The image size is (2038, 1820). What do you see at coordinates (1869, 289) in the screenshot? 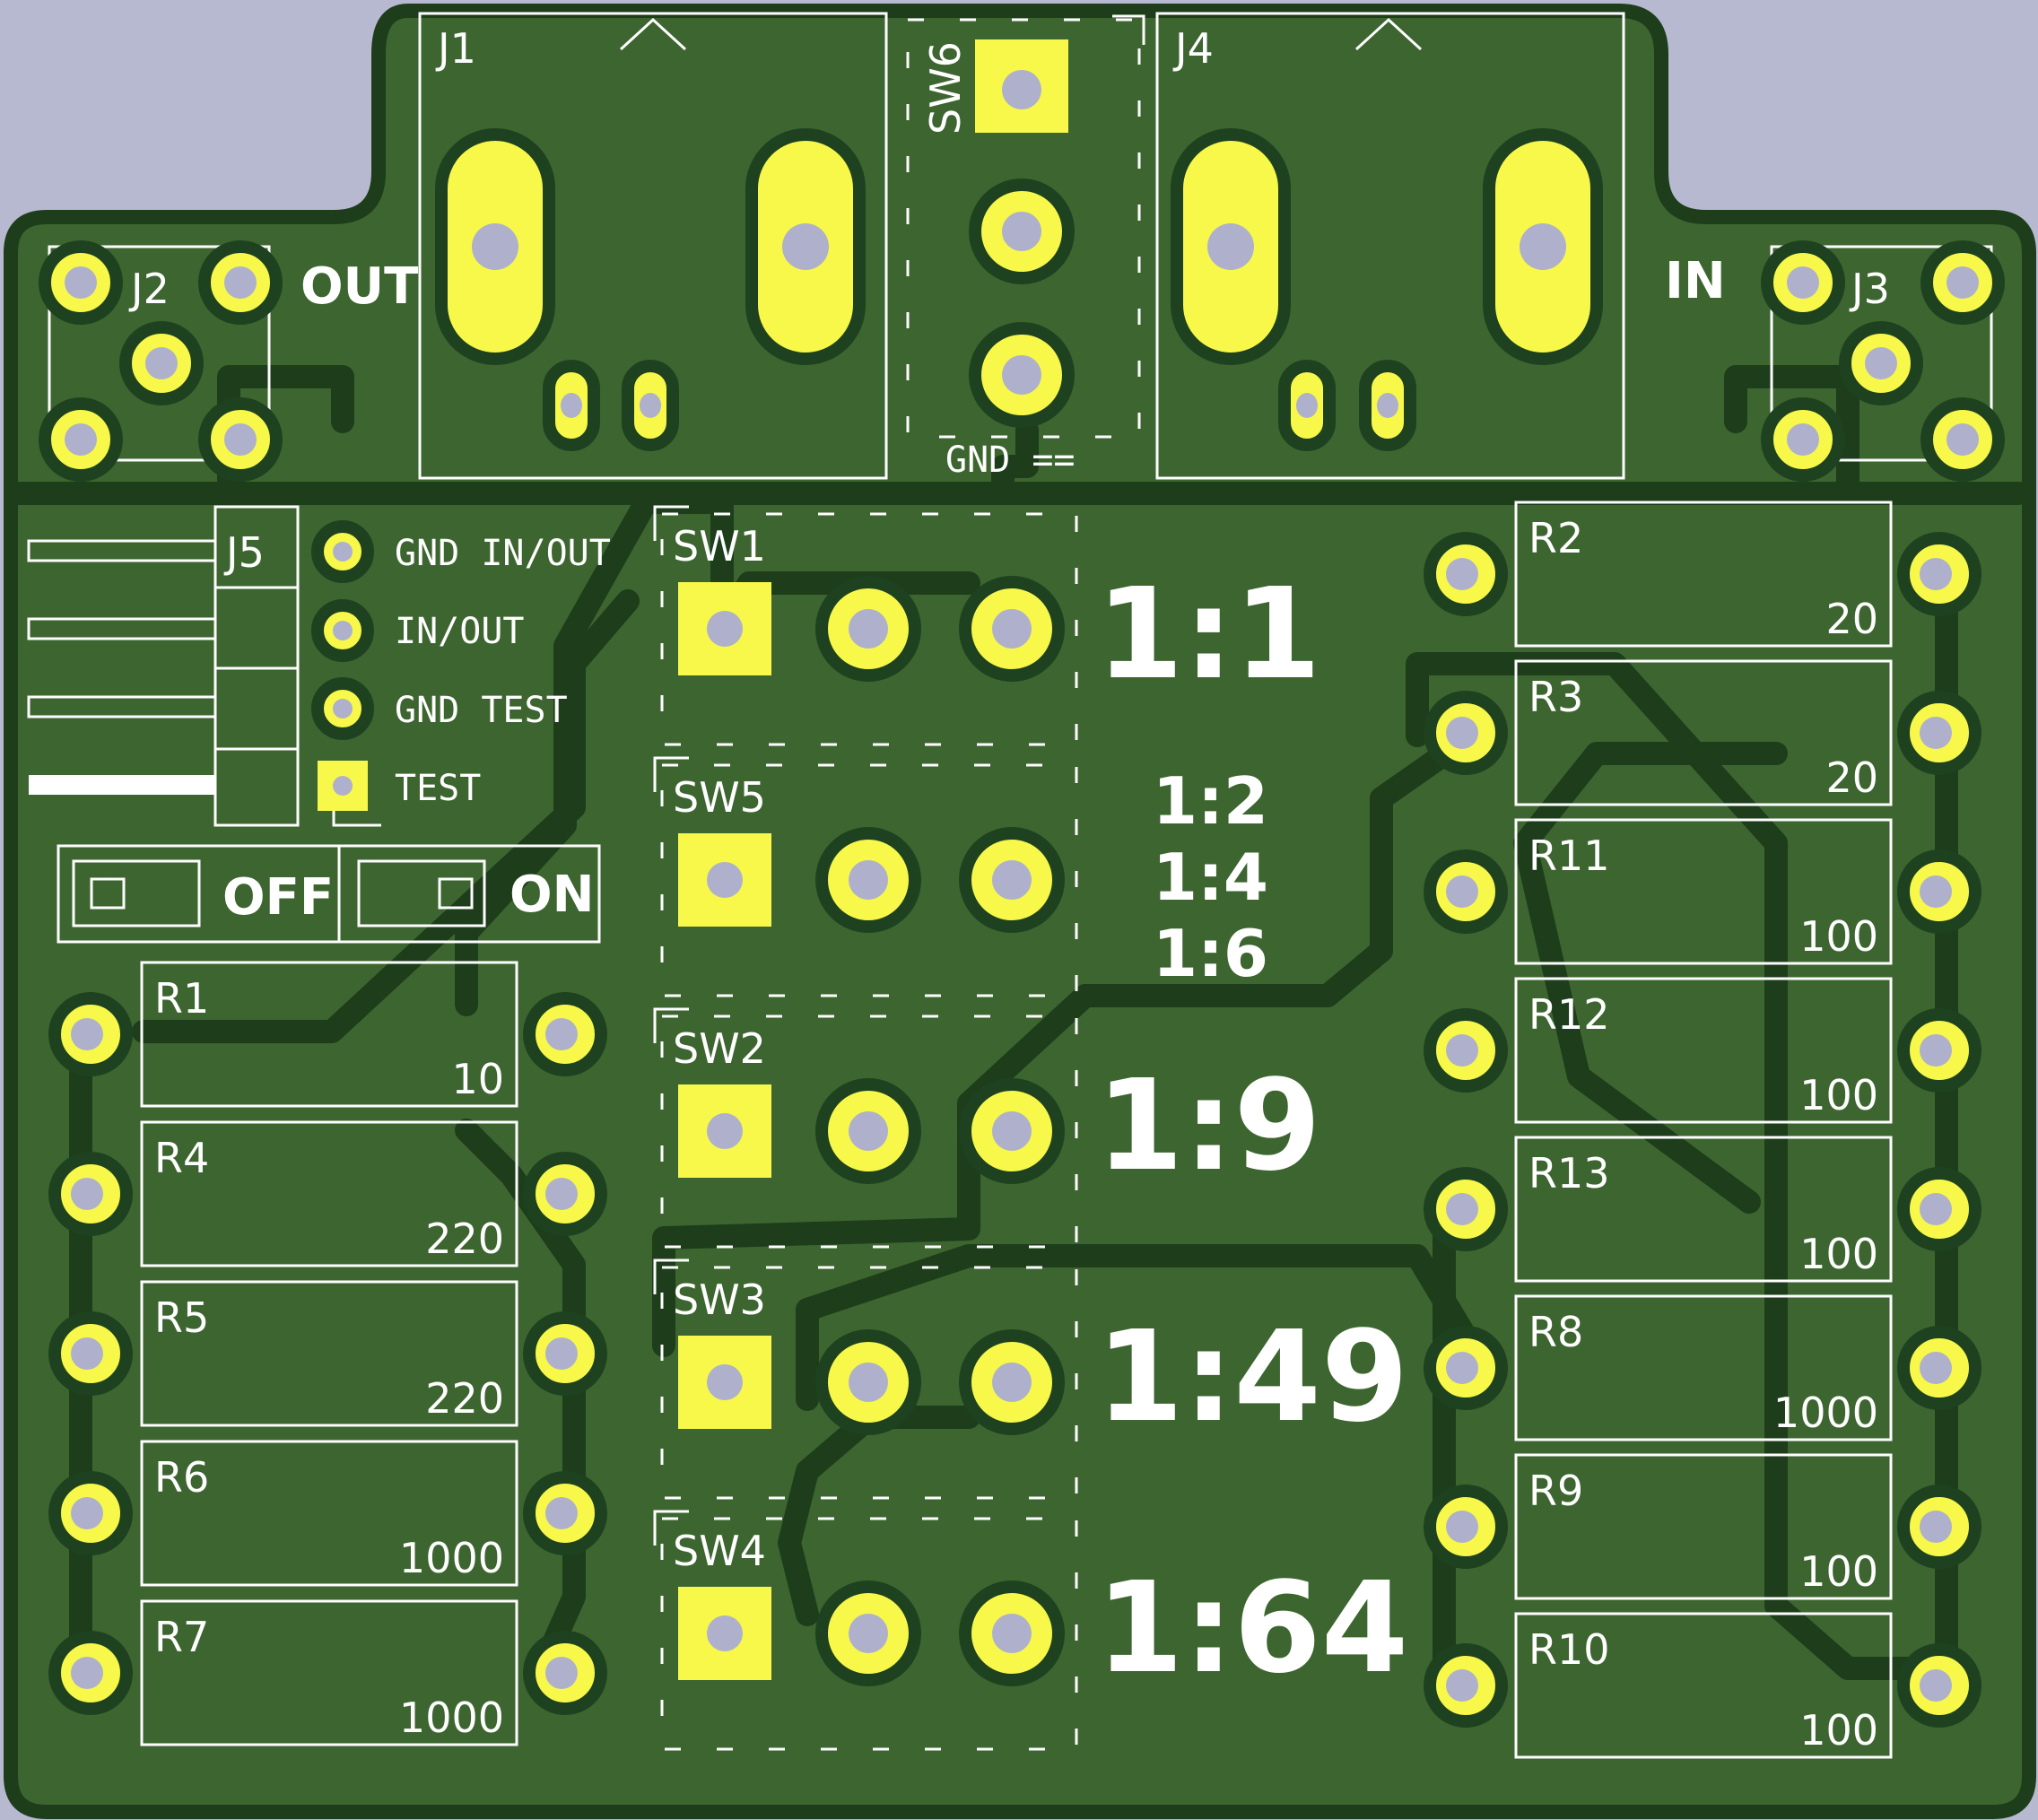
I see `j3-label: J3` at bounding box center [1869, 289].